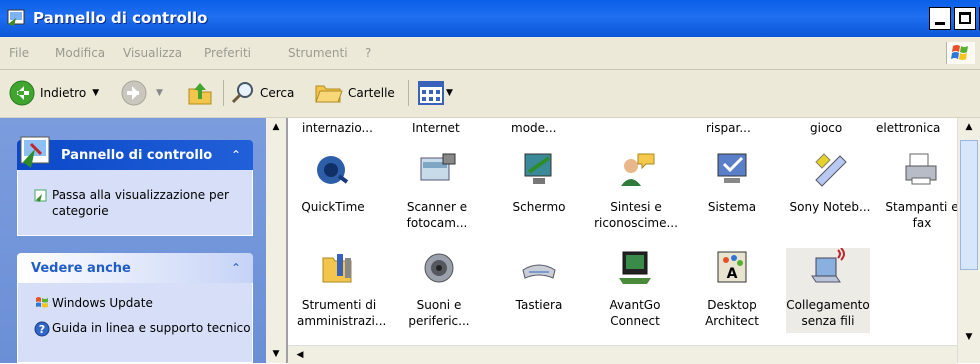 This screenshot has width=980, height=364. I want to click on cp-item-printers: Stampanti e fax, so click(922, 190).